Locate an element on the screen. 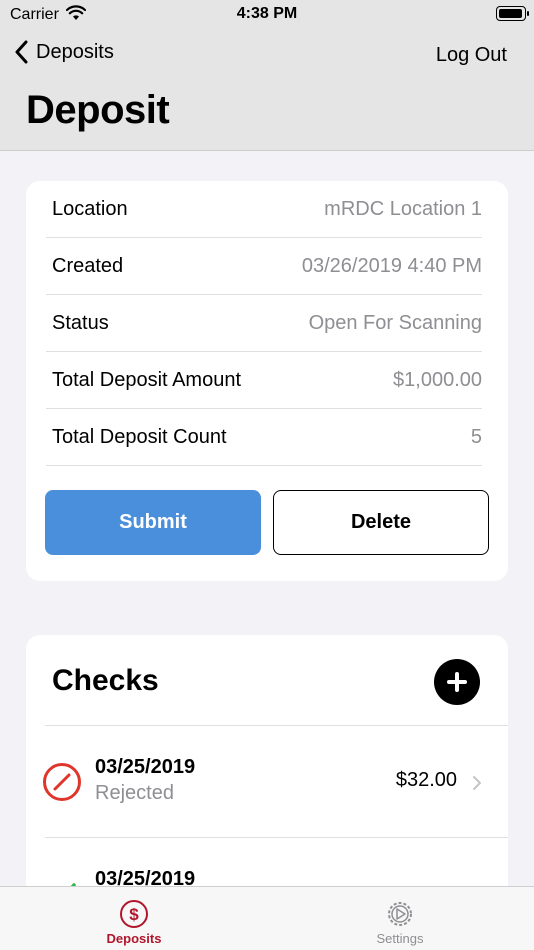 The image size is (534, 950). detail-label: Total Deposit Amount is located at coordinates (146, 379).